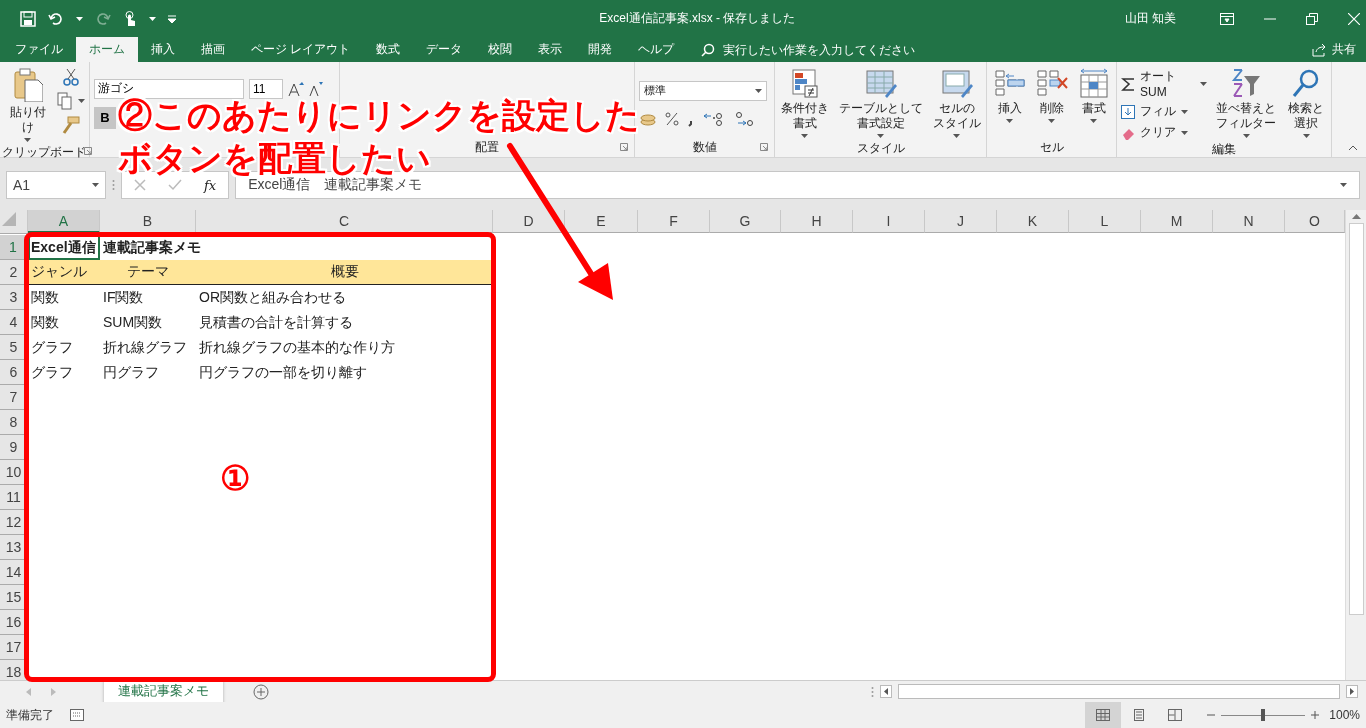 This screenshot has width=1366, height=728. I want to click on tell-me-field: 実行したい作業を入力してください, so click(873, 49).